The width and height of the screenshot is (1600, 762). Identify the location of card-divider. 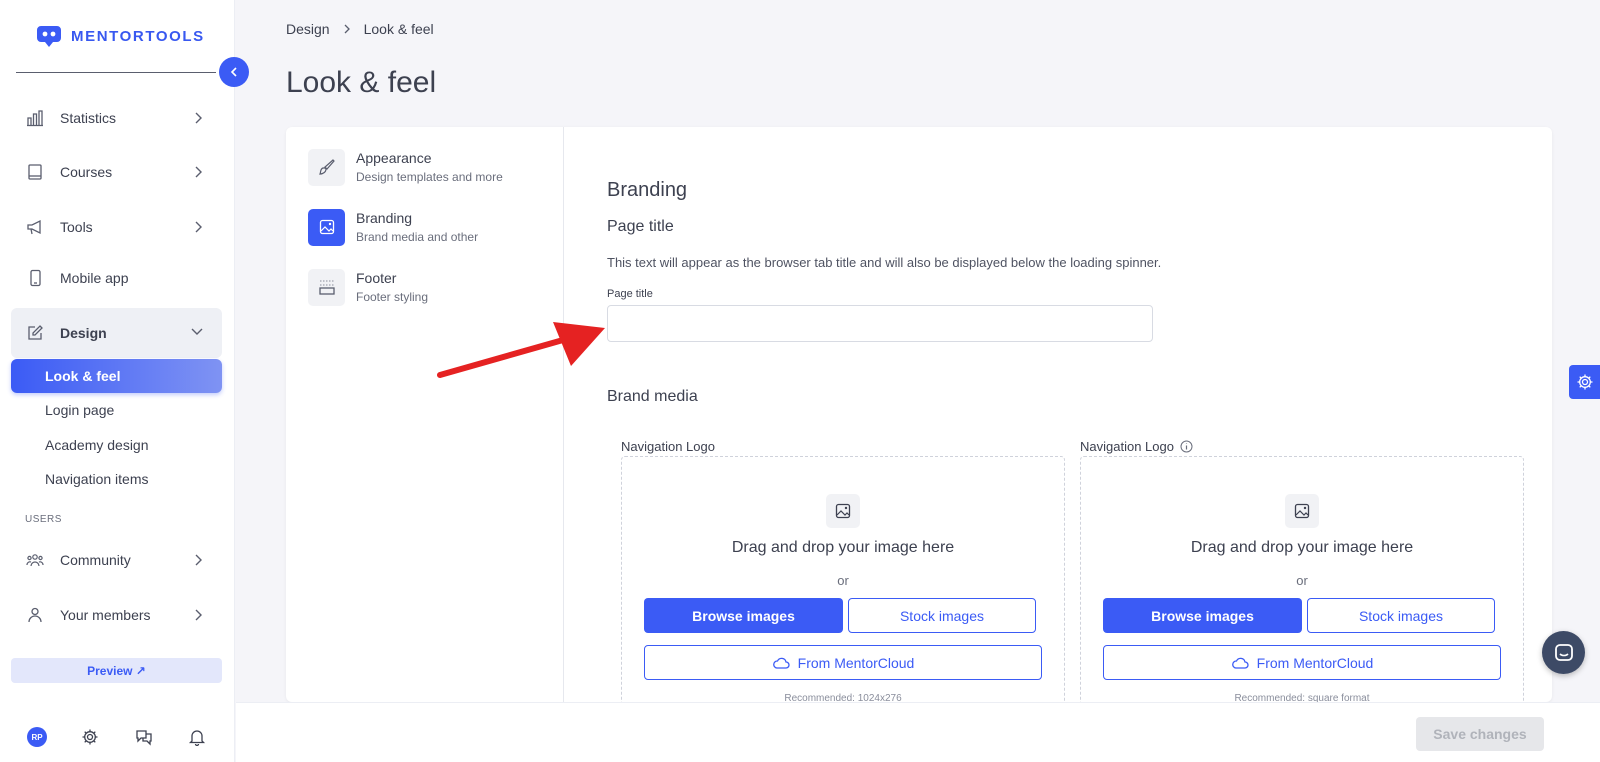
(563, 414).